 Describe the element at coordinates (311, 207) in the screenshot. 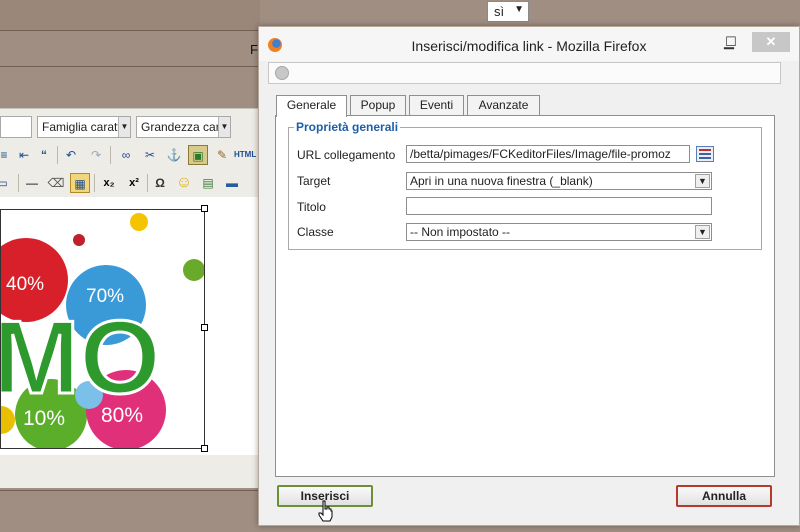

I see `title-label: Titolo` at that location.